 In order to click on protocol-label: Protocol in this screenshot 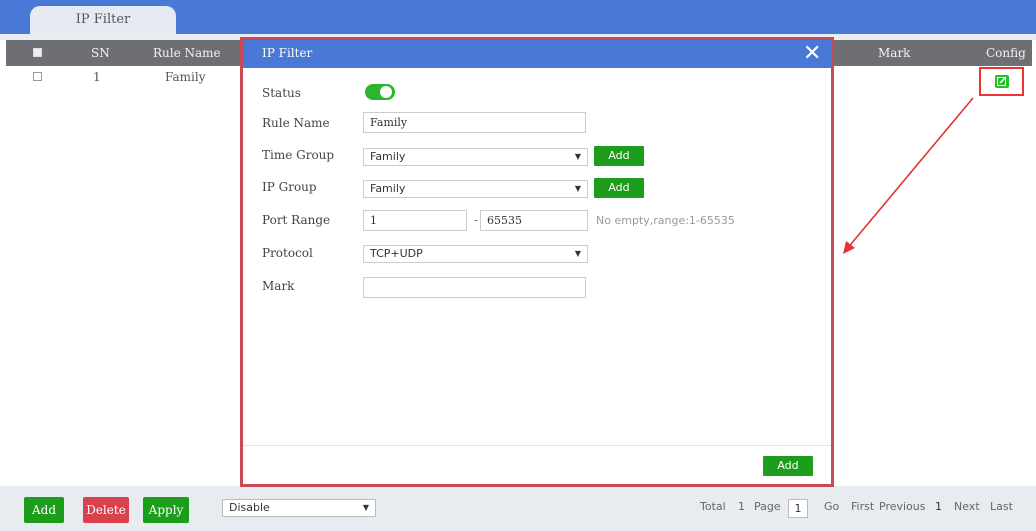, I will do `click(287, 253)`.